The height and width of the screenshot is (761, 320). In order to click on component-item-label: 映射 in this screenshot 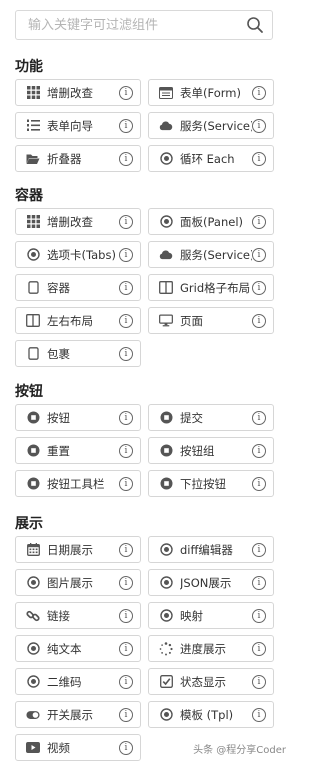, I will do `click(191, 615)`.